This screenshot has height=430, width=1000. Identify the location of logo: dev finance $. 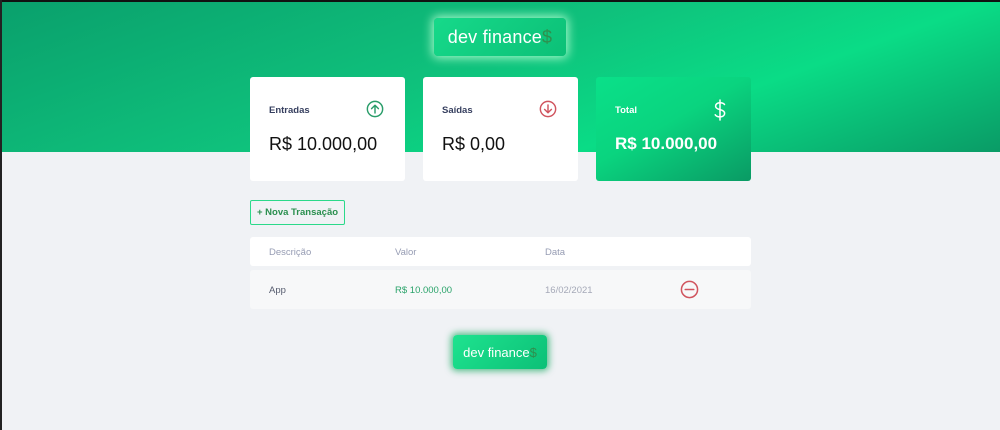
(500, 37).